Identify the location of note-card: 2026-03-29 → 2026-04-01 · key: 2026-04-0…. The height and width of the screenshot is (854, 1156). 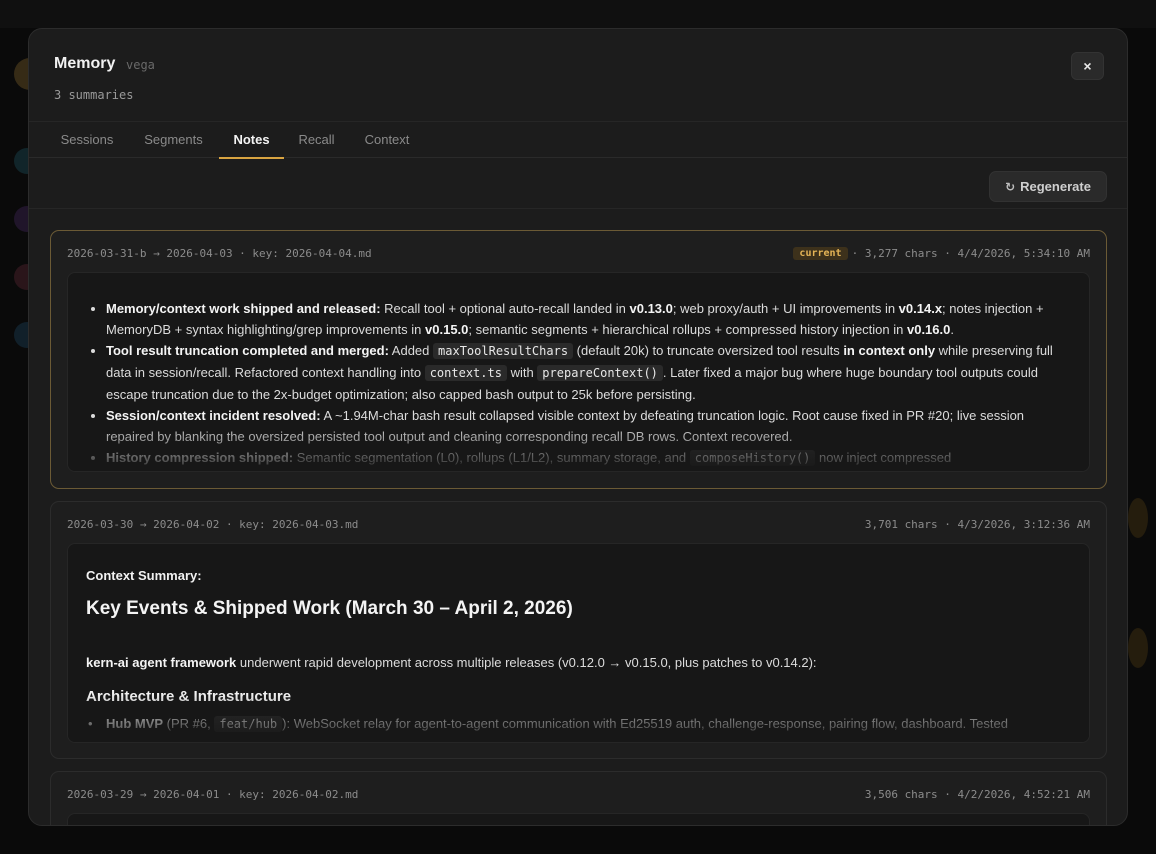
(578, 798).